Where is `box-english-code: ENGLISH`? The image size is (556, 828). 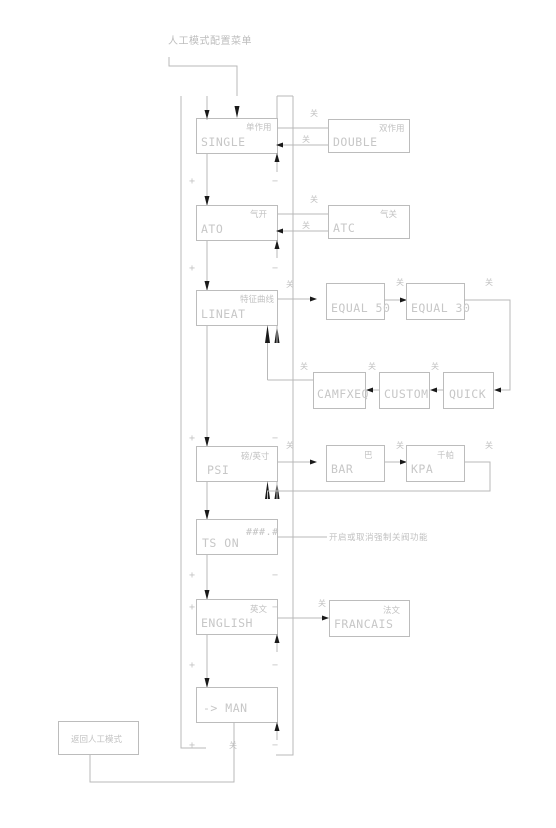 box-english-code: ENGLISH is located at coordinates (227, 623).